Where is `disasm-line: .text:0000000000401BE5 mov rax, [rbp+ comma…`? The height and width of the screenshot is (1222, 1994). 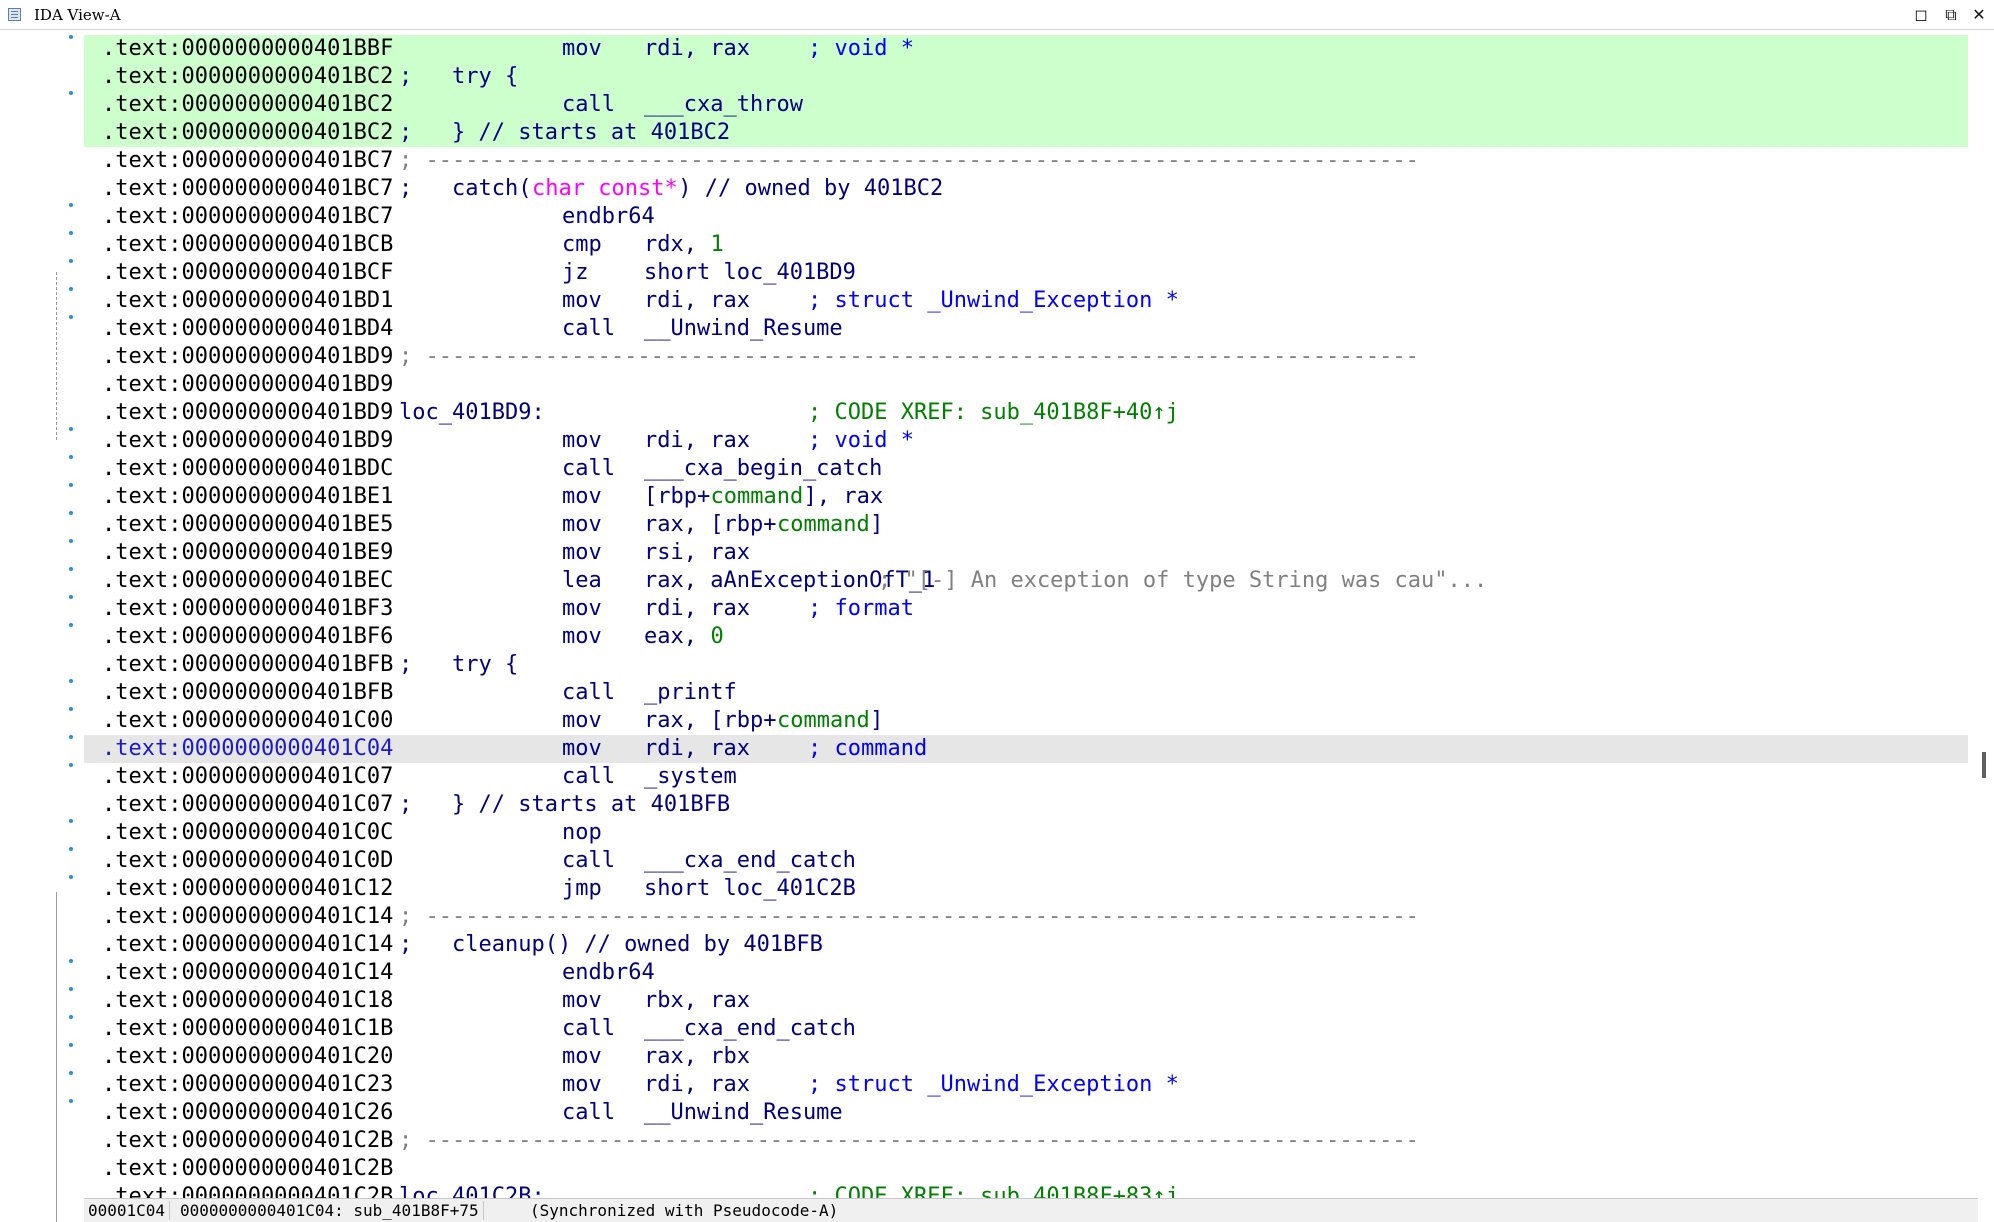
disasm-line: .text:0000000000401BE5 mov rax, [rbp+ comma… is located at coordinates (1026, 525).